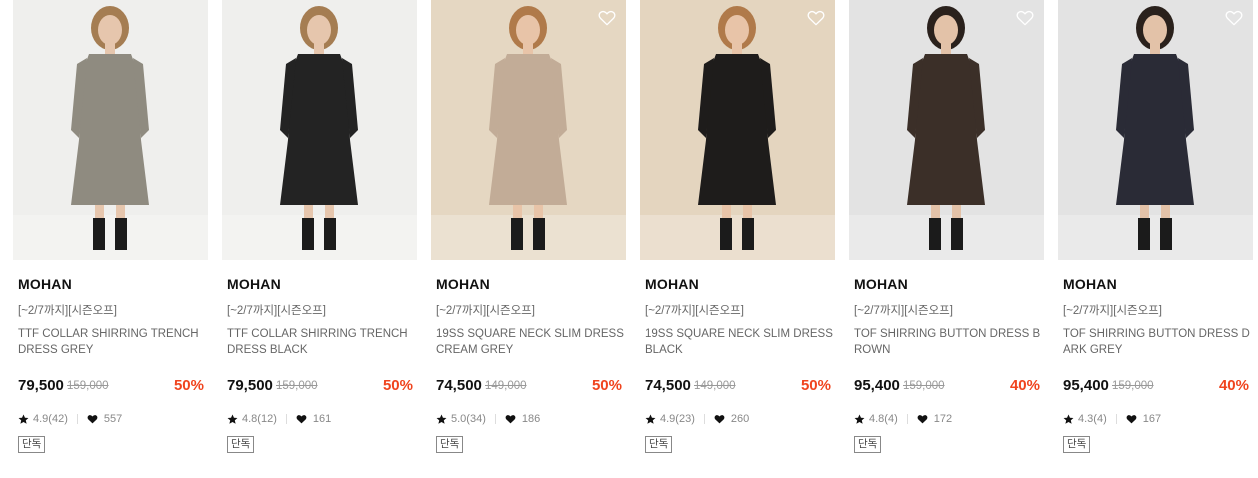  I want to click on like-count: 557, so click(113, 419).